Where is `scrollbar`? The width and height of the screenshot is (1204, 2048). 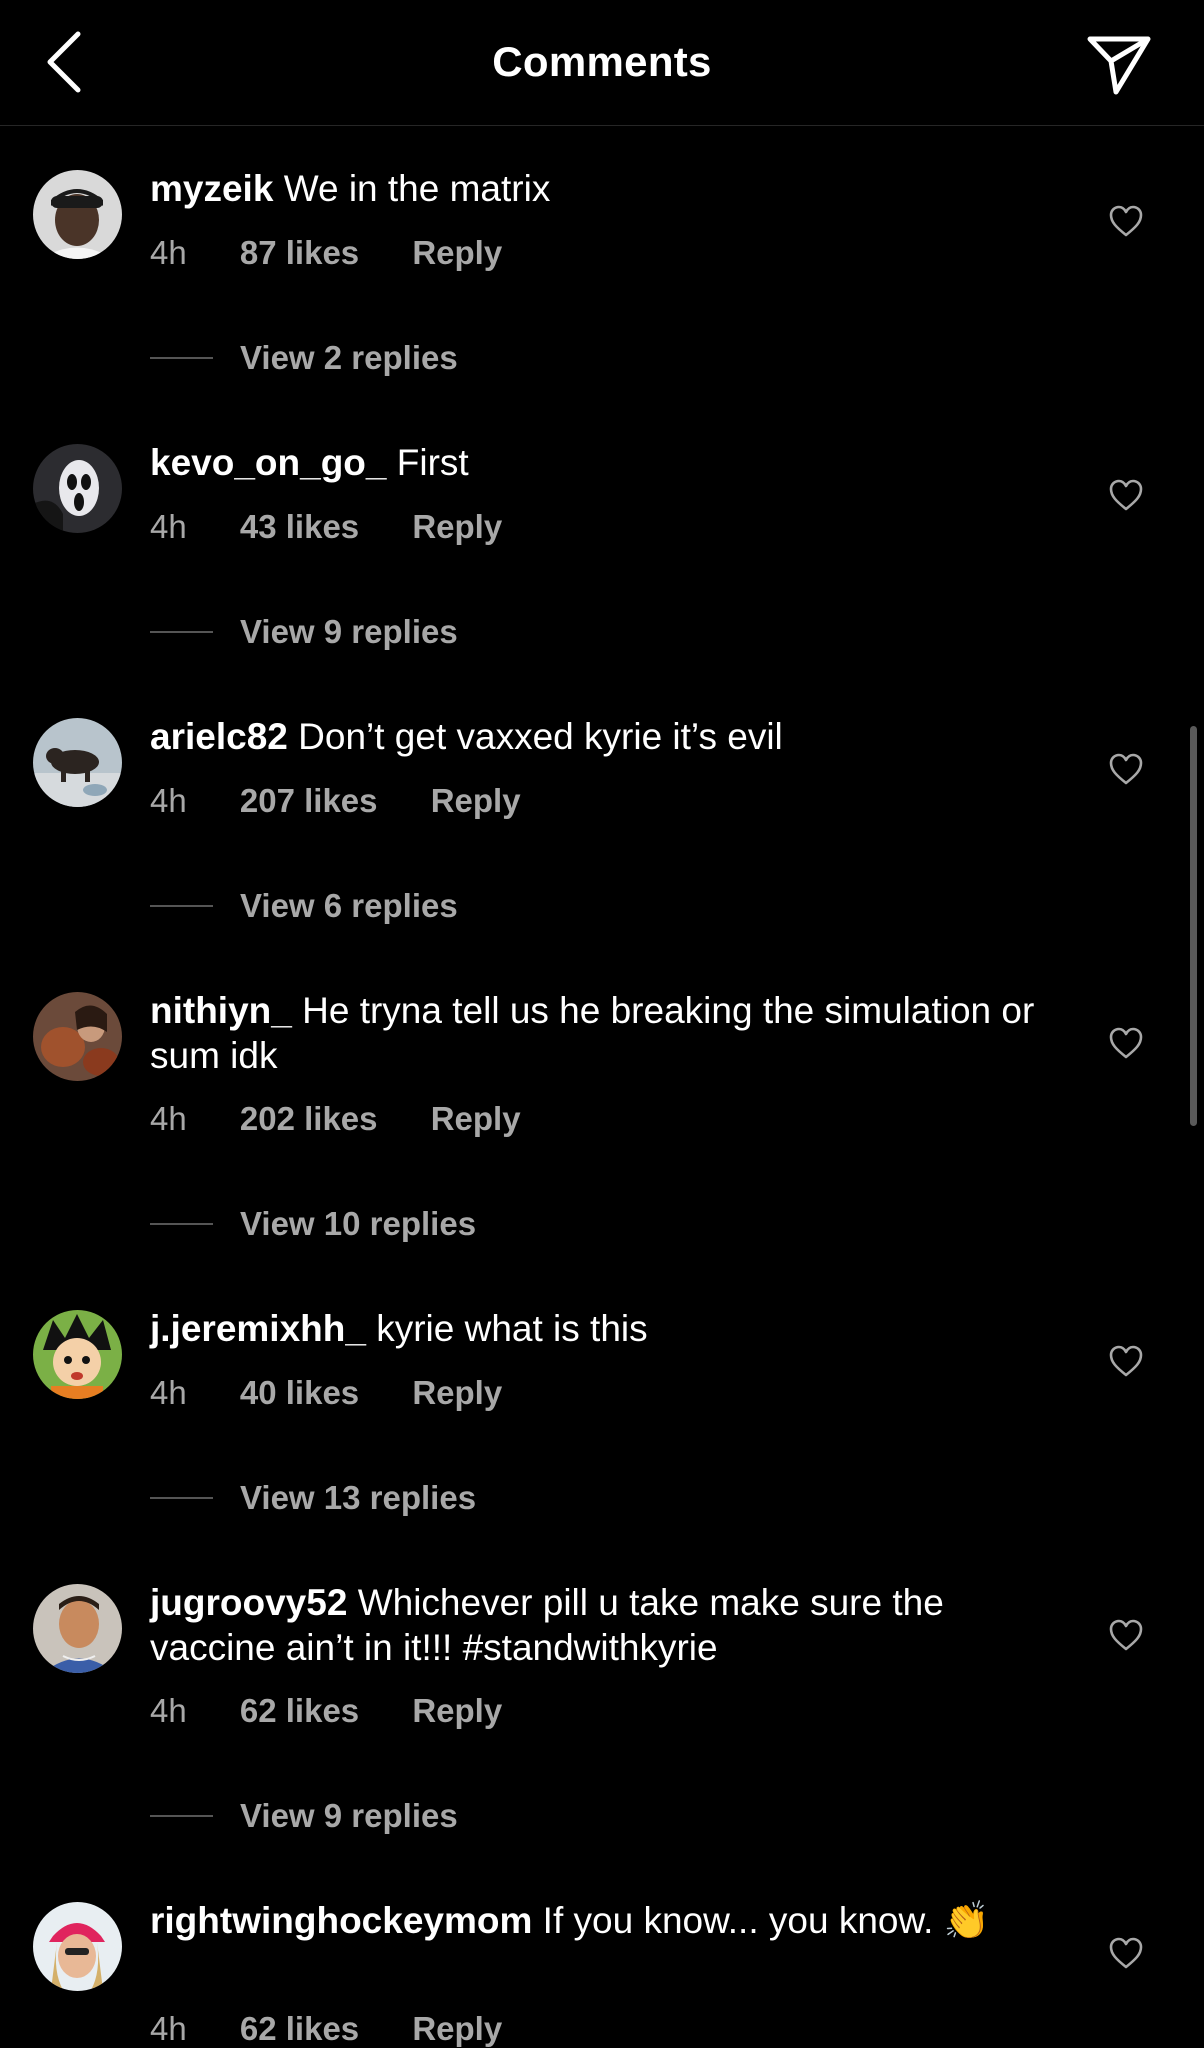 scrollbar is located at coordinates (1193, 926).